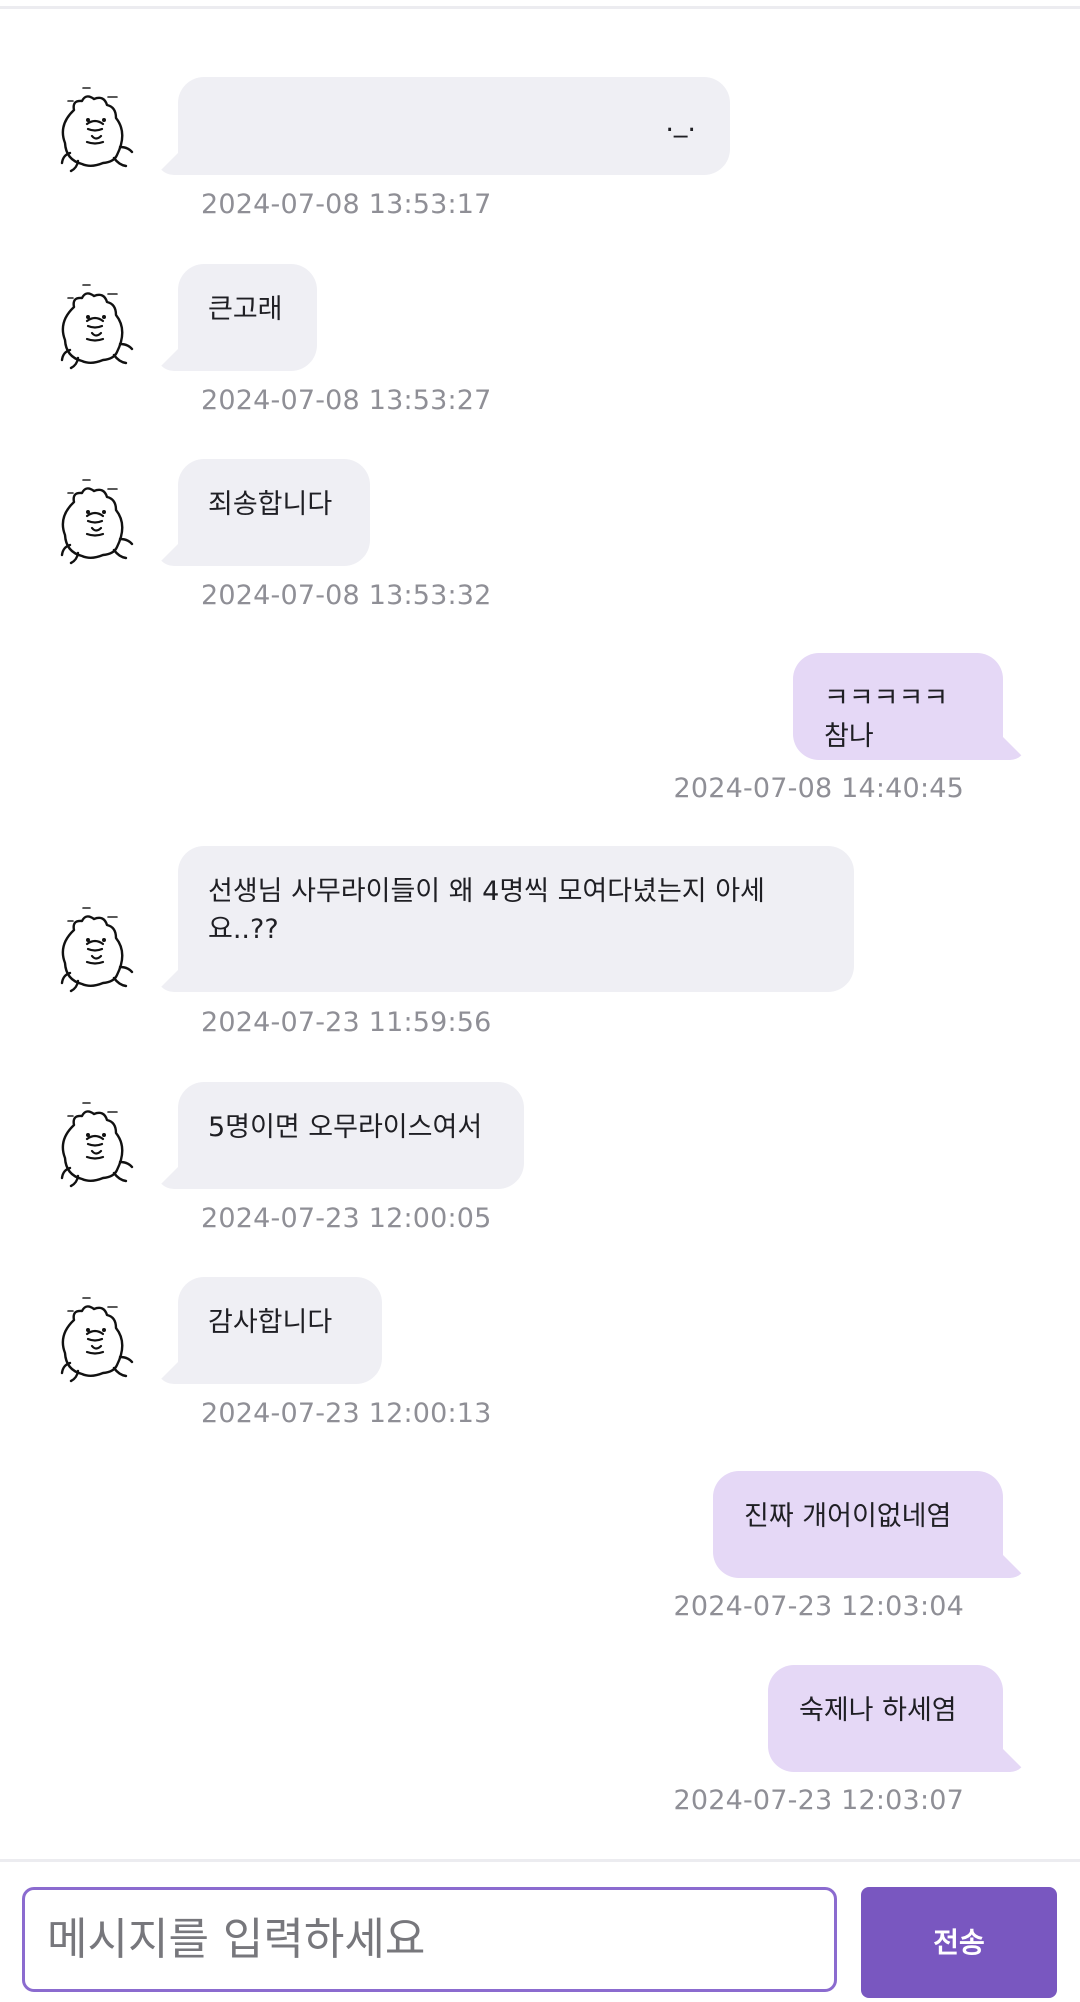 This screenshot has width=1080, height=2002. I want to click on message-text: 감사합니다, so click(270, 1322).